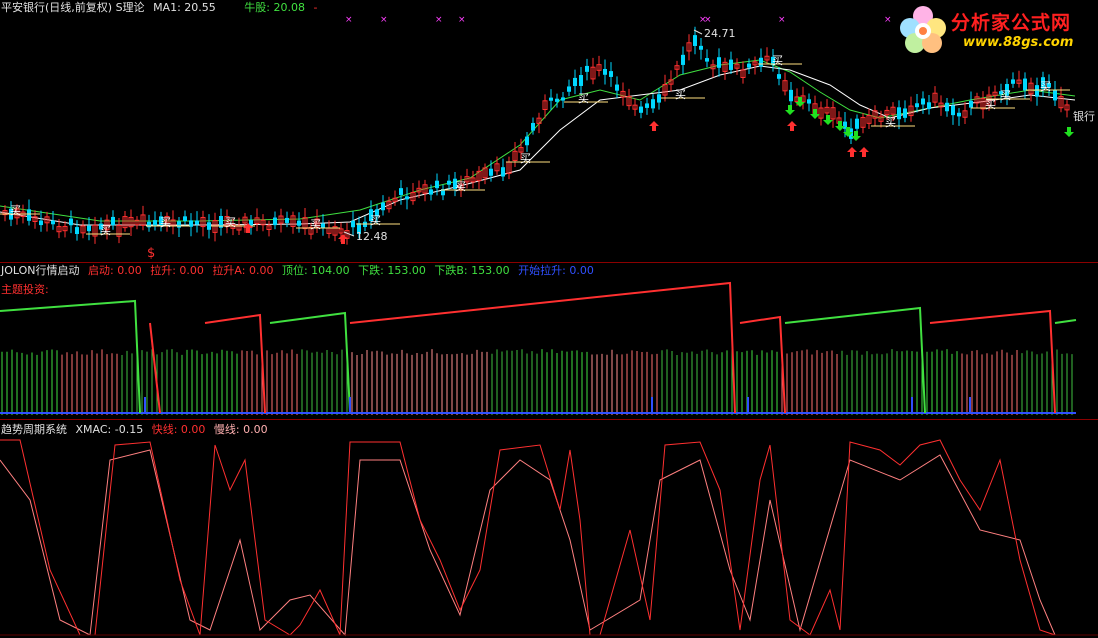  Describe the element at coordinates (472, 270) in the screenshot. I see `indicator-xiadie-b: 下跌B: 153.00` at that location.